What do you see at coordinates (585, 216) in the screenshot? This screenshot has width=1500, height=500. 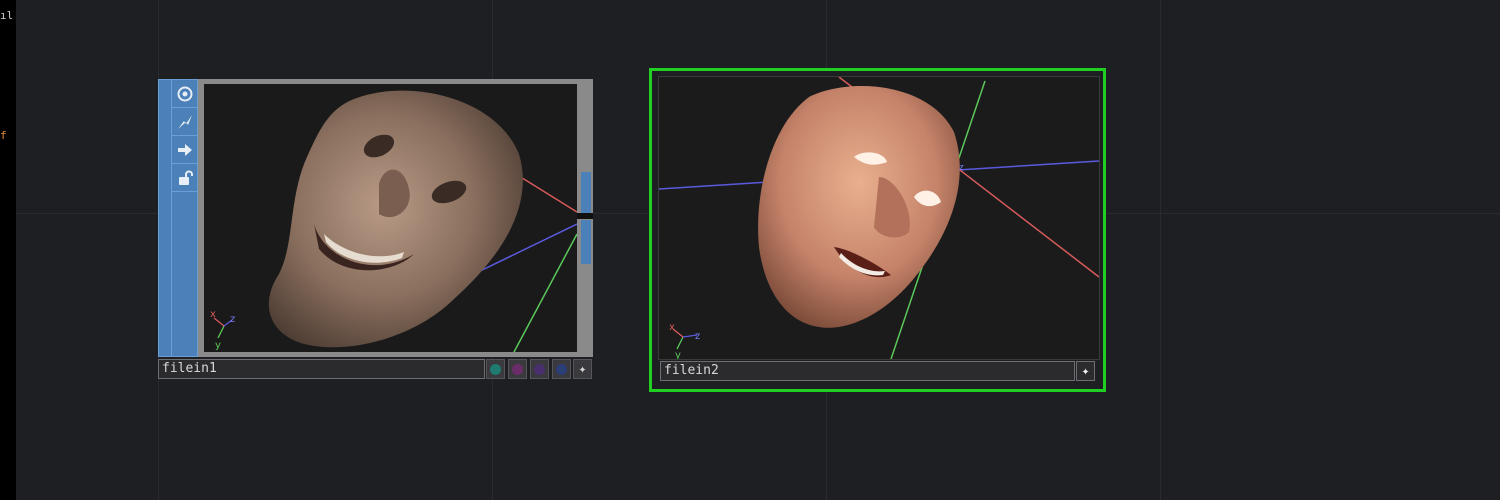 I see `connector-notch` at bounding box center [585, 216].